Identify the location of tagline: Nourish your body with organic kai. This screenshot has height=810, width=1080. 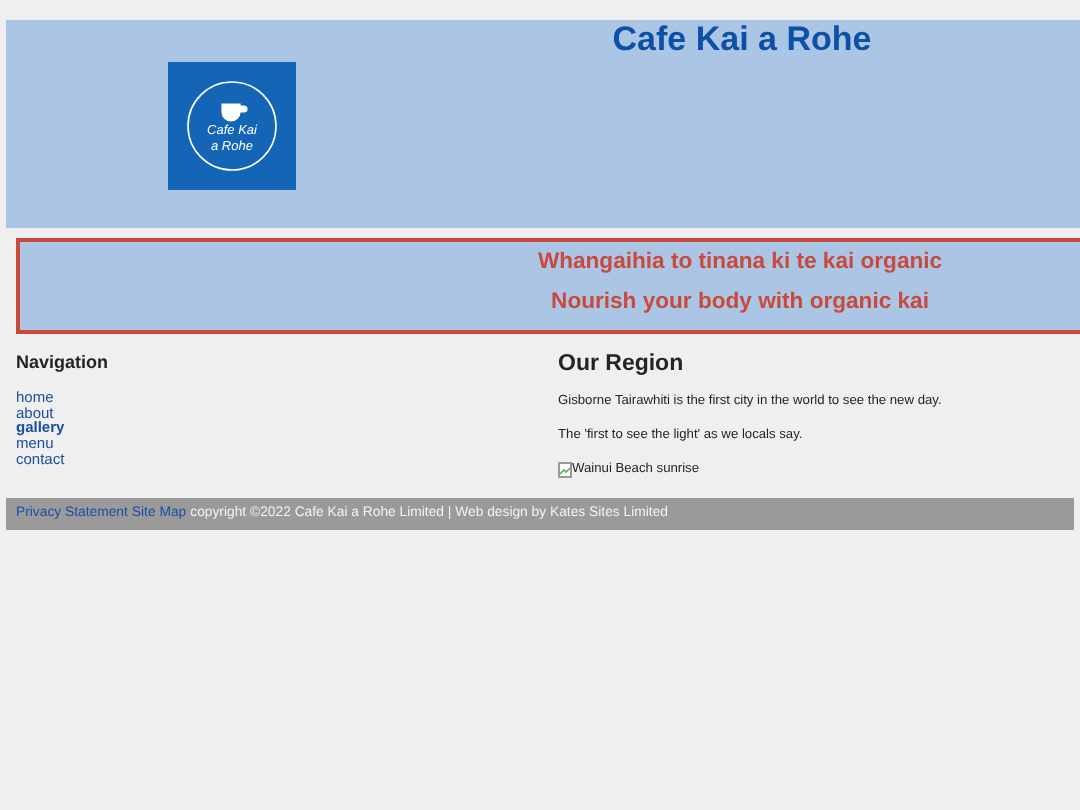
(740, 304).